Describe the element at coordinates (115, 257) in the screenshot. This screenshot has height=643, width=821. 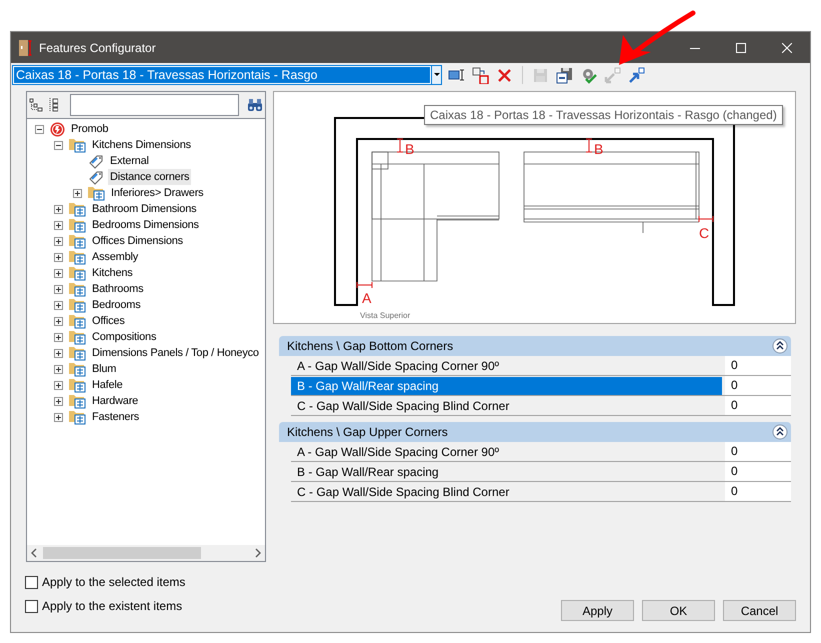
I see `tree-item: Assembly` at that location.